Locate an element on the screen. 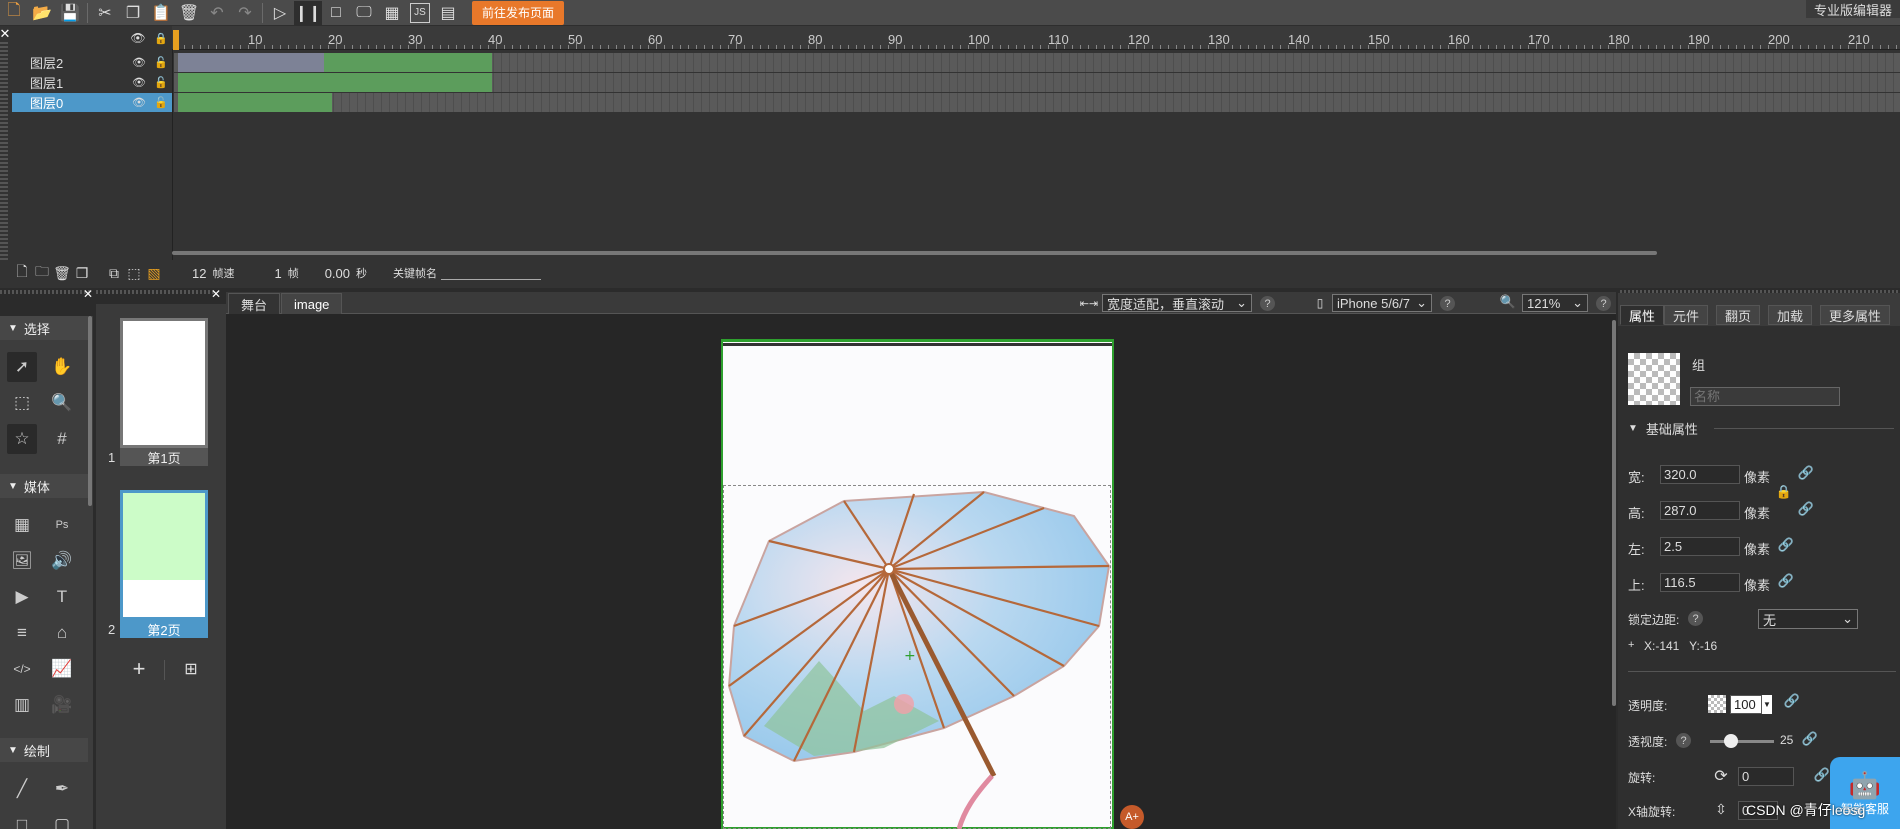  timeline-grip is located at coordinates (4, 164).